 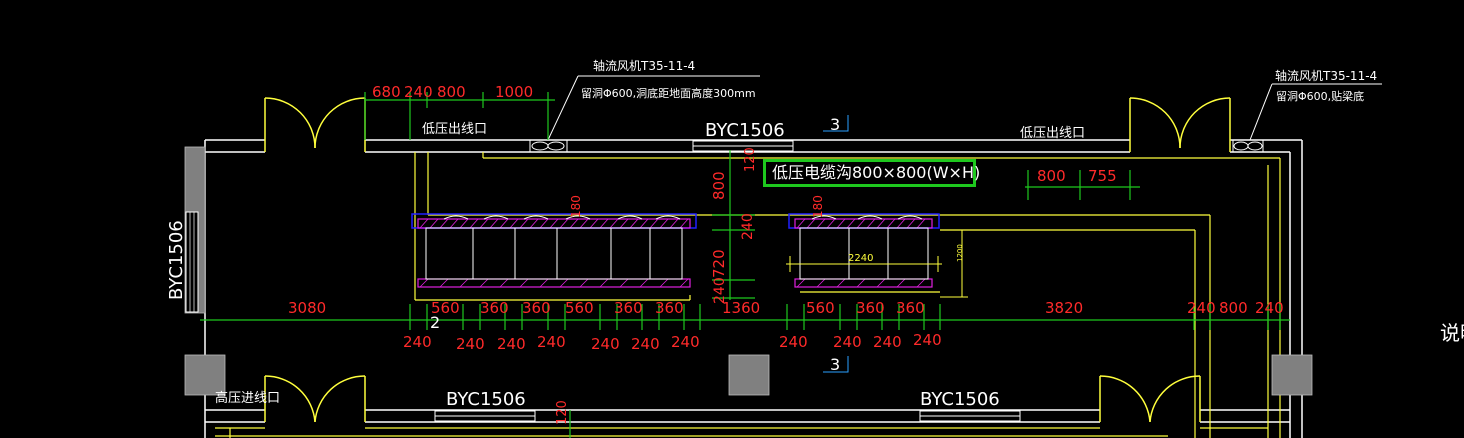 What do you see at coordinates (910, 308) in the screenshot?
I see `dim-axis-360-f: 360` at bounding box center [910, 308].